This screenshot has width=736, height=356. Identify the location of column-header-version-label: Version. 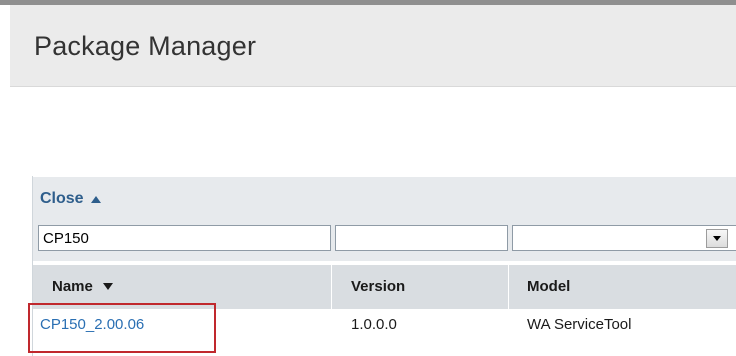
(378, 286).